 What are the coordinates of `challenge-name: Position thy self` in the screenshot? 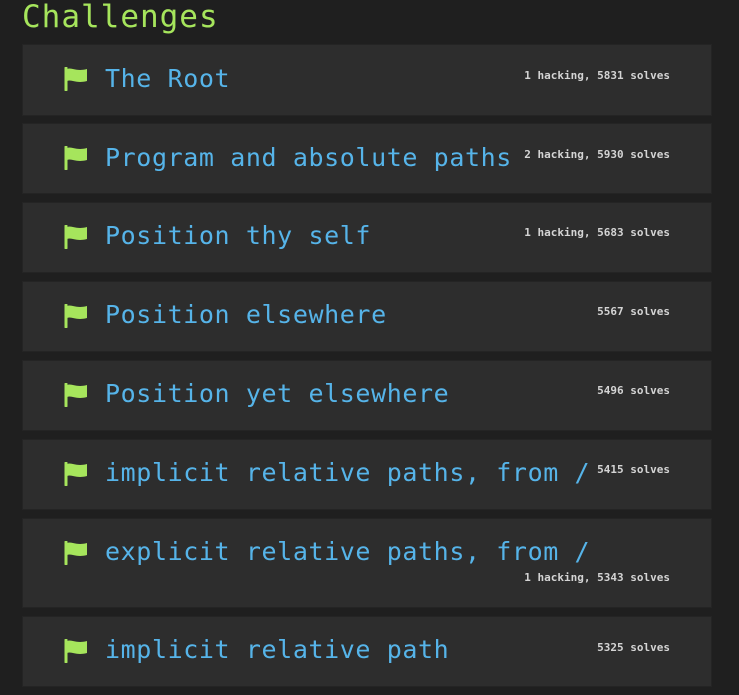 It's located at (238, 235).